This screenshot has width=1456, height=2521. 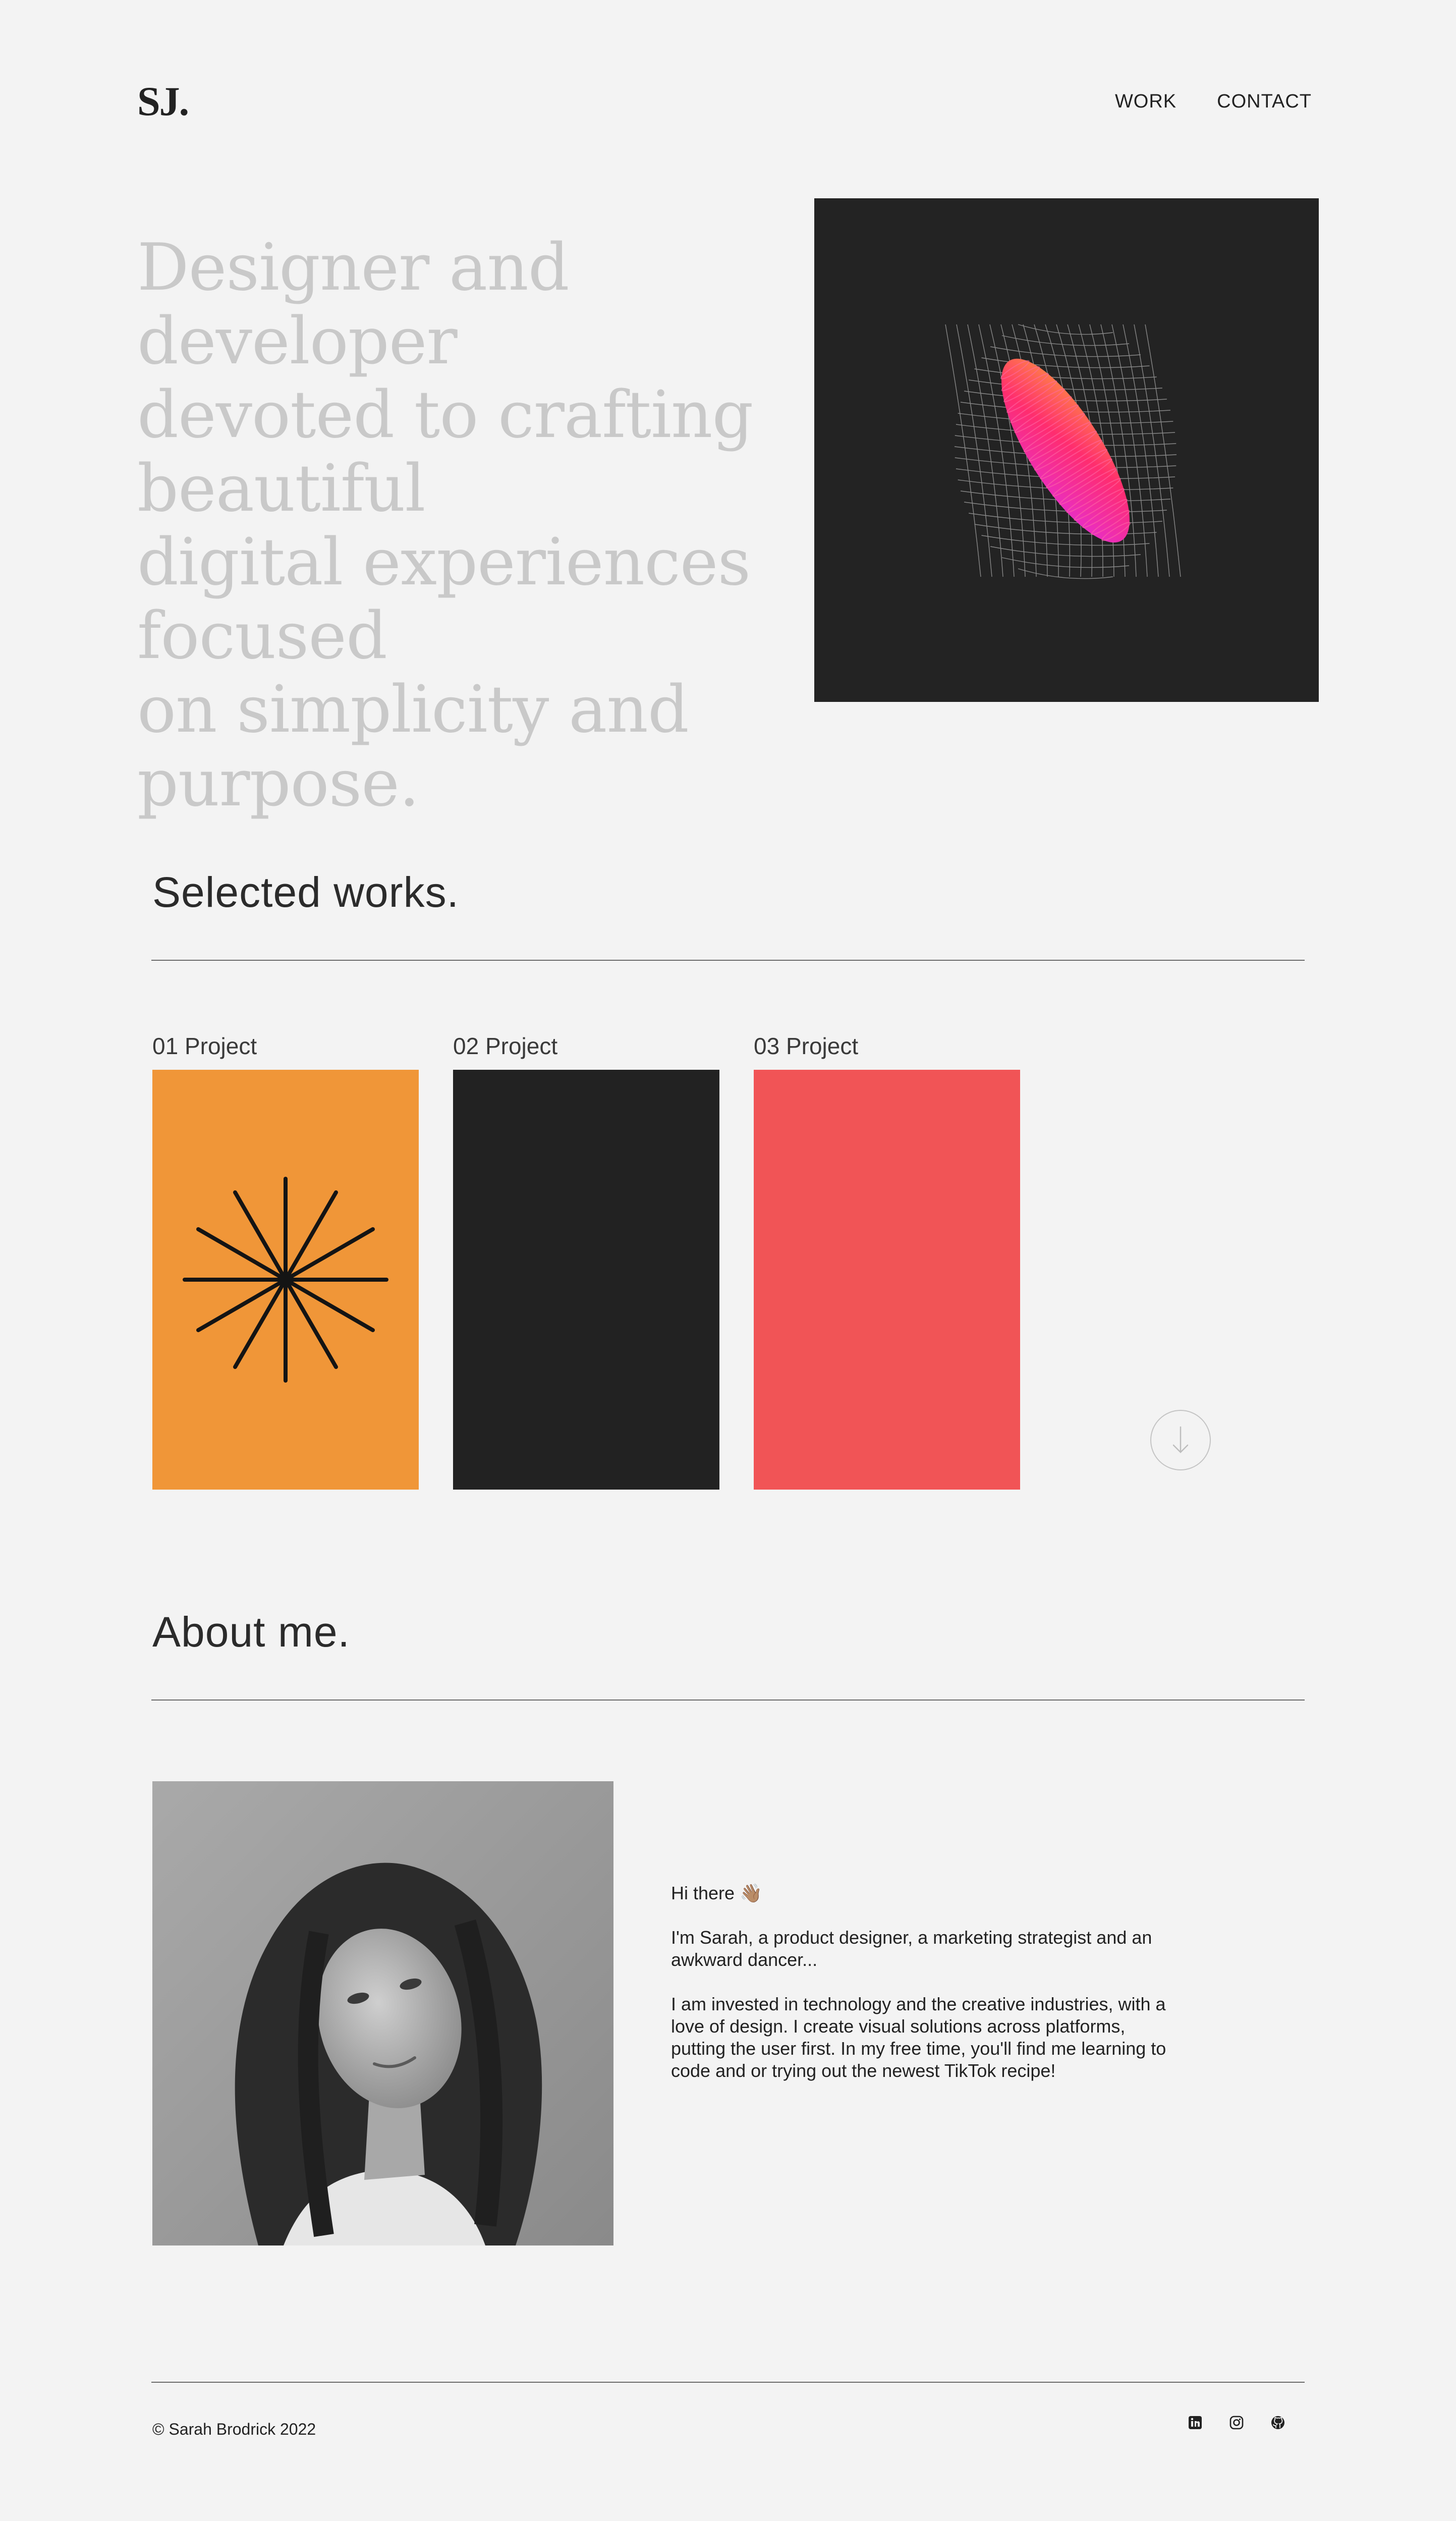 I want to click on about-divider, so click(x=728, y=1700).